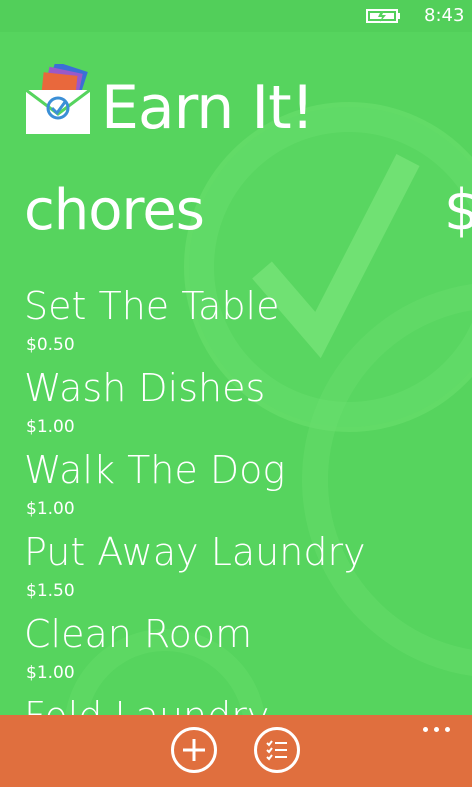  Describe the element at coordinates (58, 99) in the screenshot. I see `envelope-checkmark-logo-icon` at that location.